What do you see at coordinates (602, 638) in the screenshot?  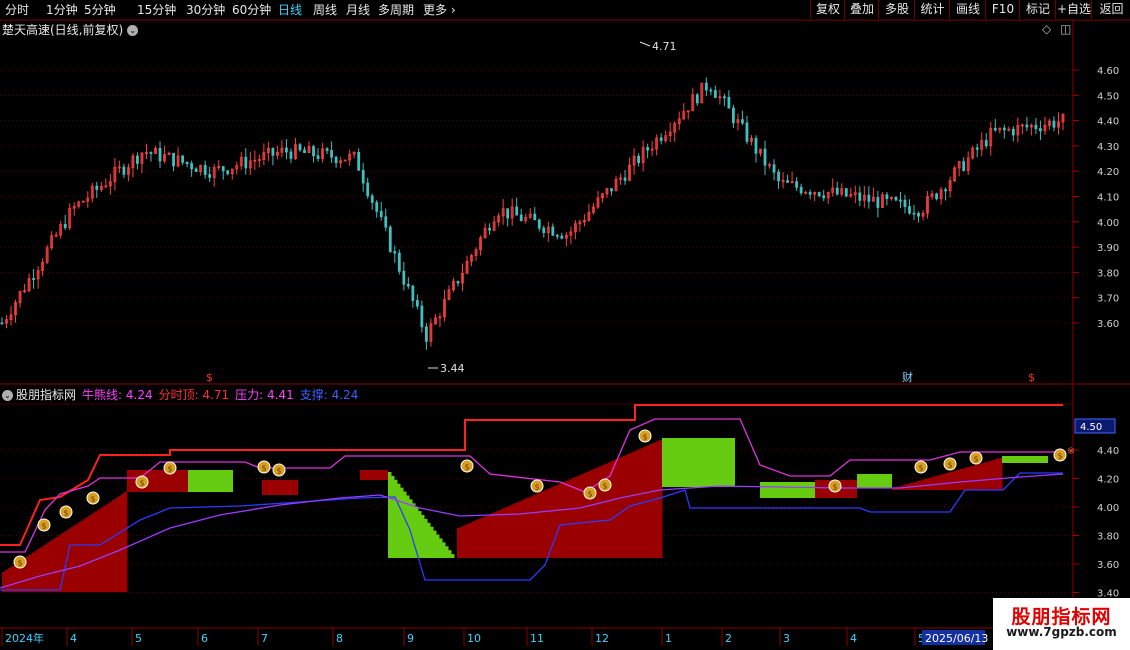 I see `x-axis-label: 12` at bounding box center [602, 638].